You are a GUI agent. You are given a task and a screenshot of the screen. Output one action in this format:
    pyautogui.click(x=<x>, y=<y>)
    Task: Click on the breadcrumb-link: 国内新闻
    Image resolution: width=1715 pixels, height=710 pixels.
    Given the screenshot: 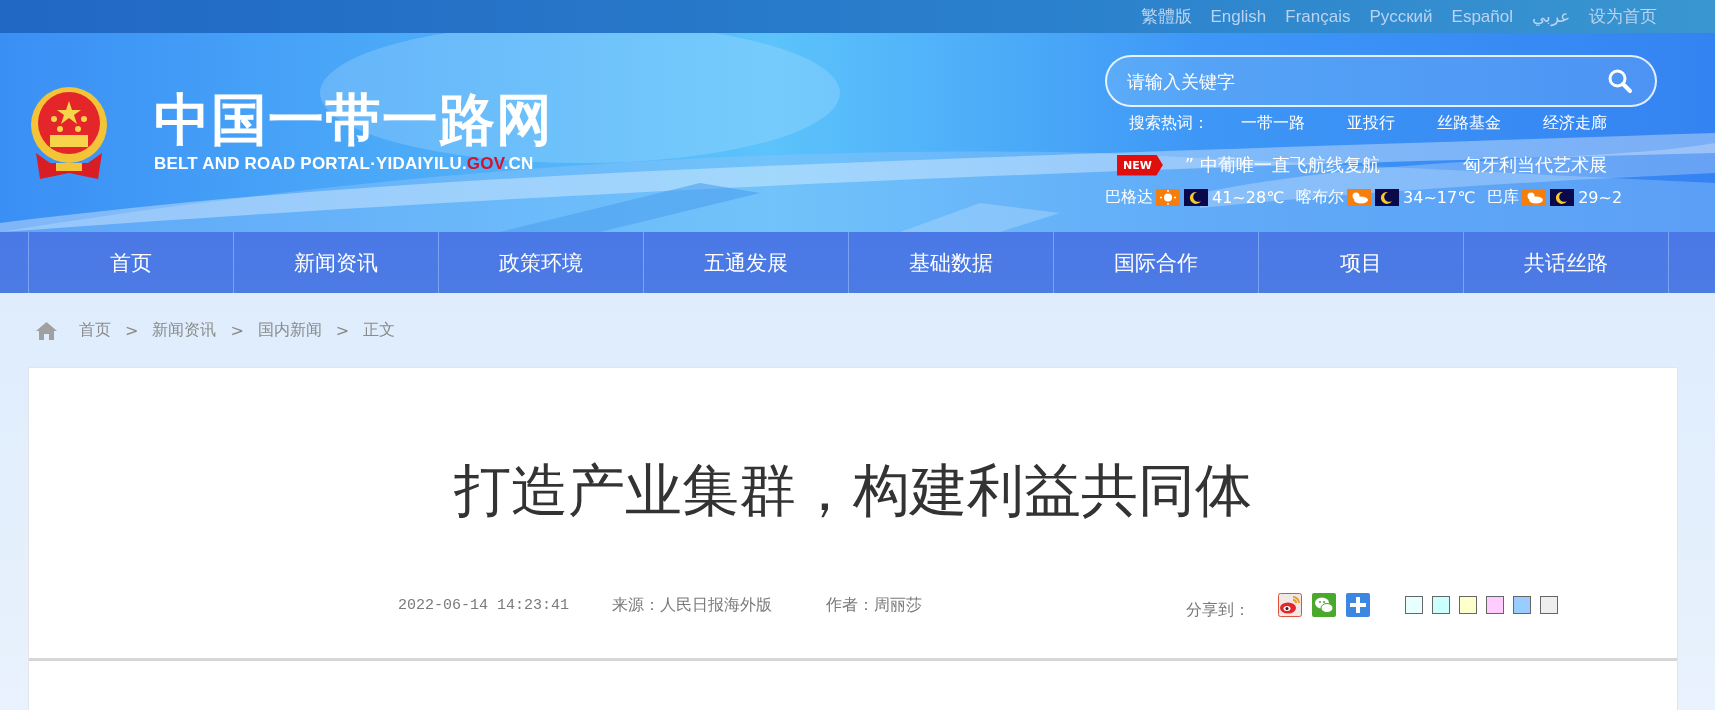 What is the action you would take?
    pyautogui.click(x=289, y=330)
    